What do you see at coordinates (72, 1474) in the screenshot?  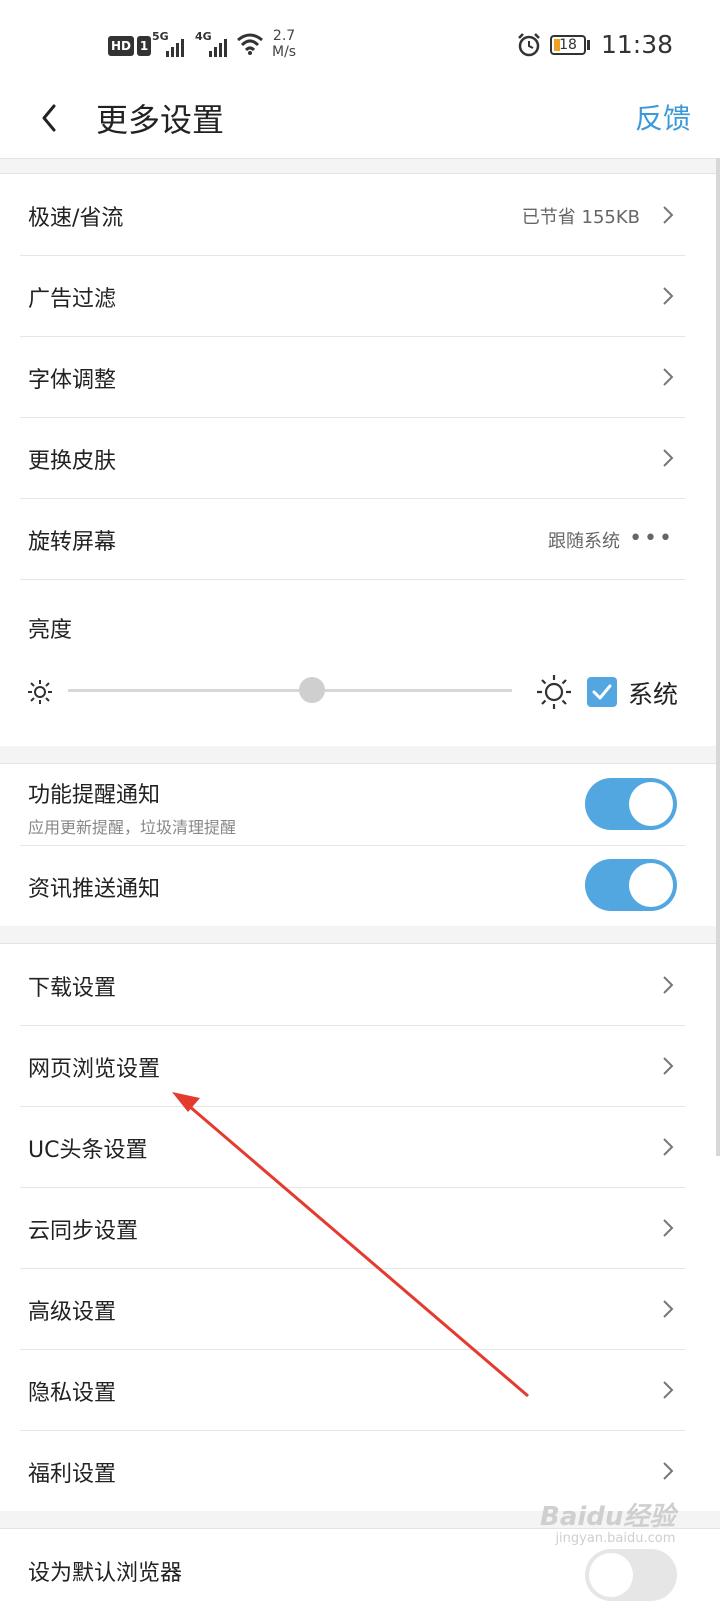 I see `welfare-settings-label: 福利设置` at bounding box center [72, 1474].